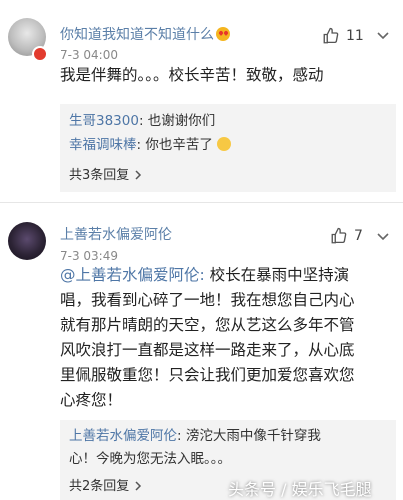  Describe the element at coordinates (99, 175) in the screenshot. I see `reply-count: 共3条回复` at that location.